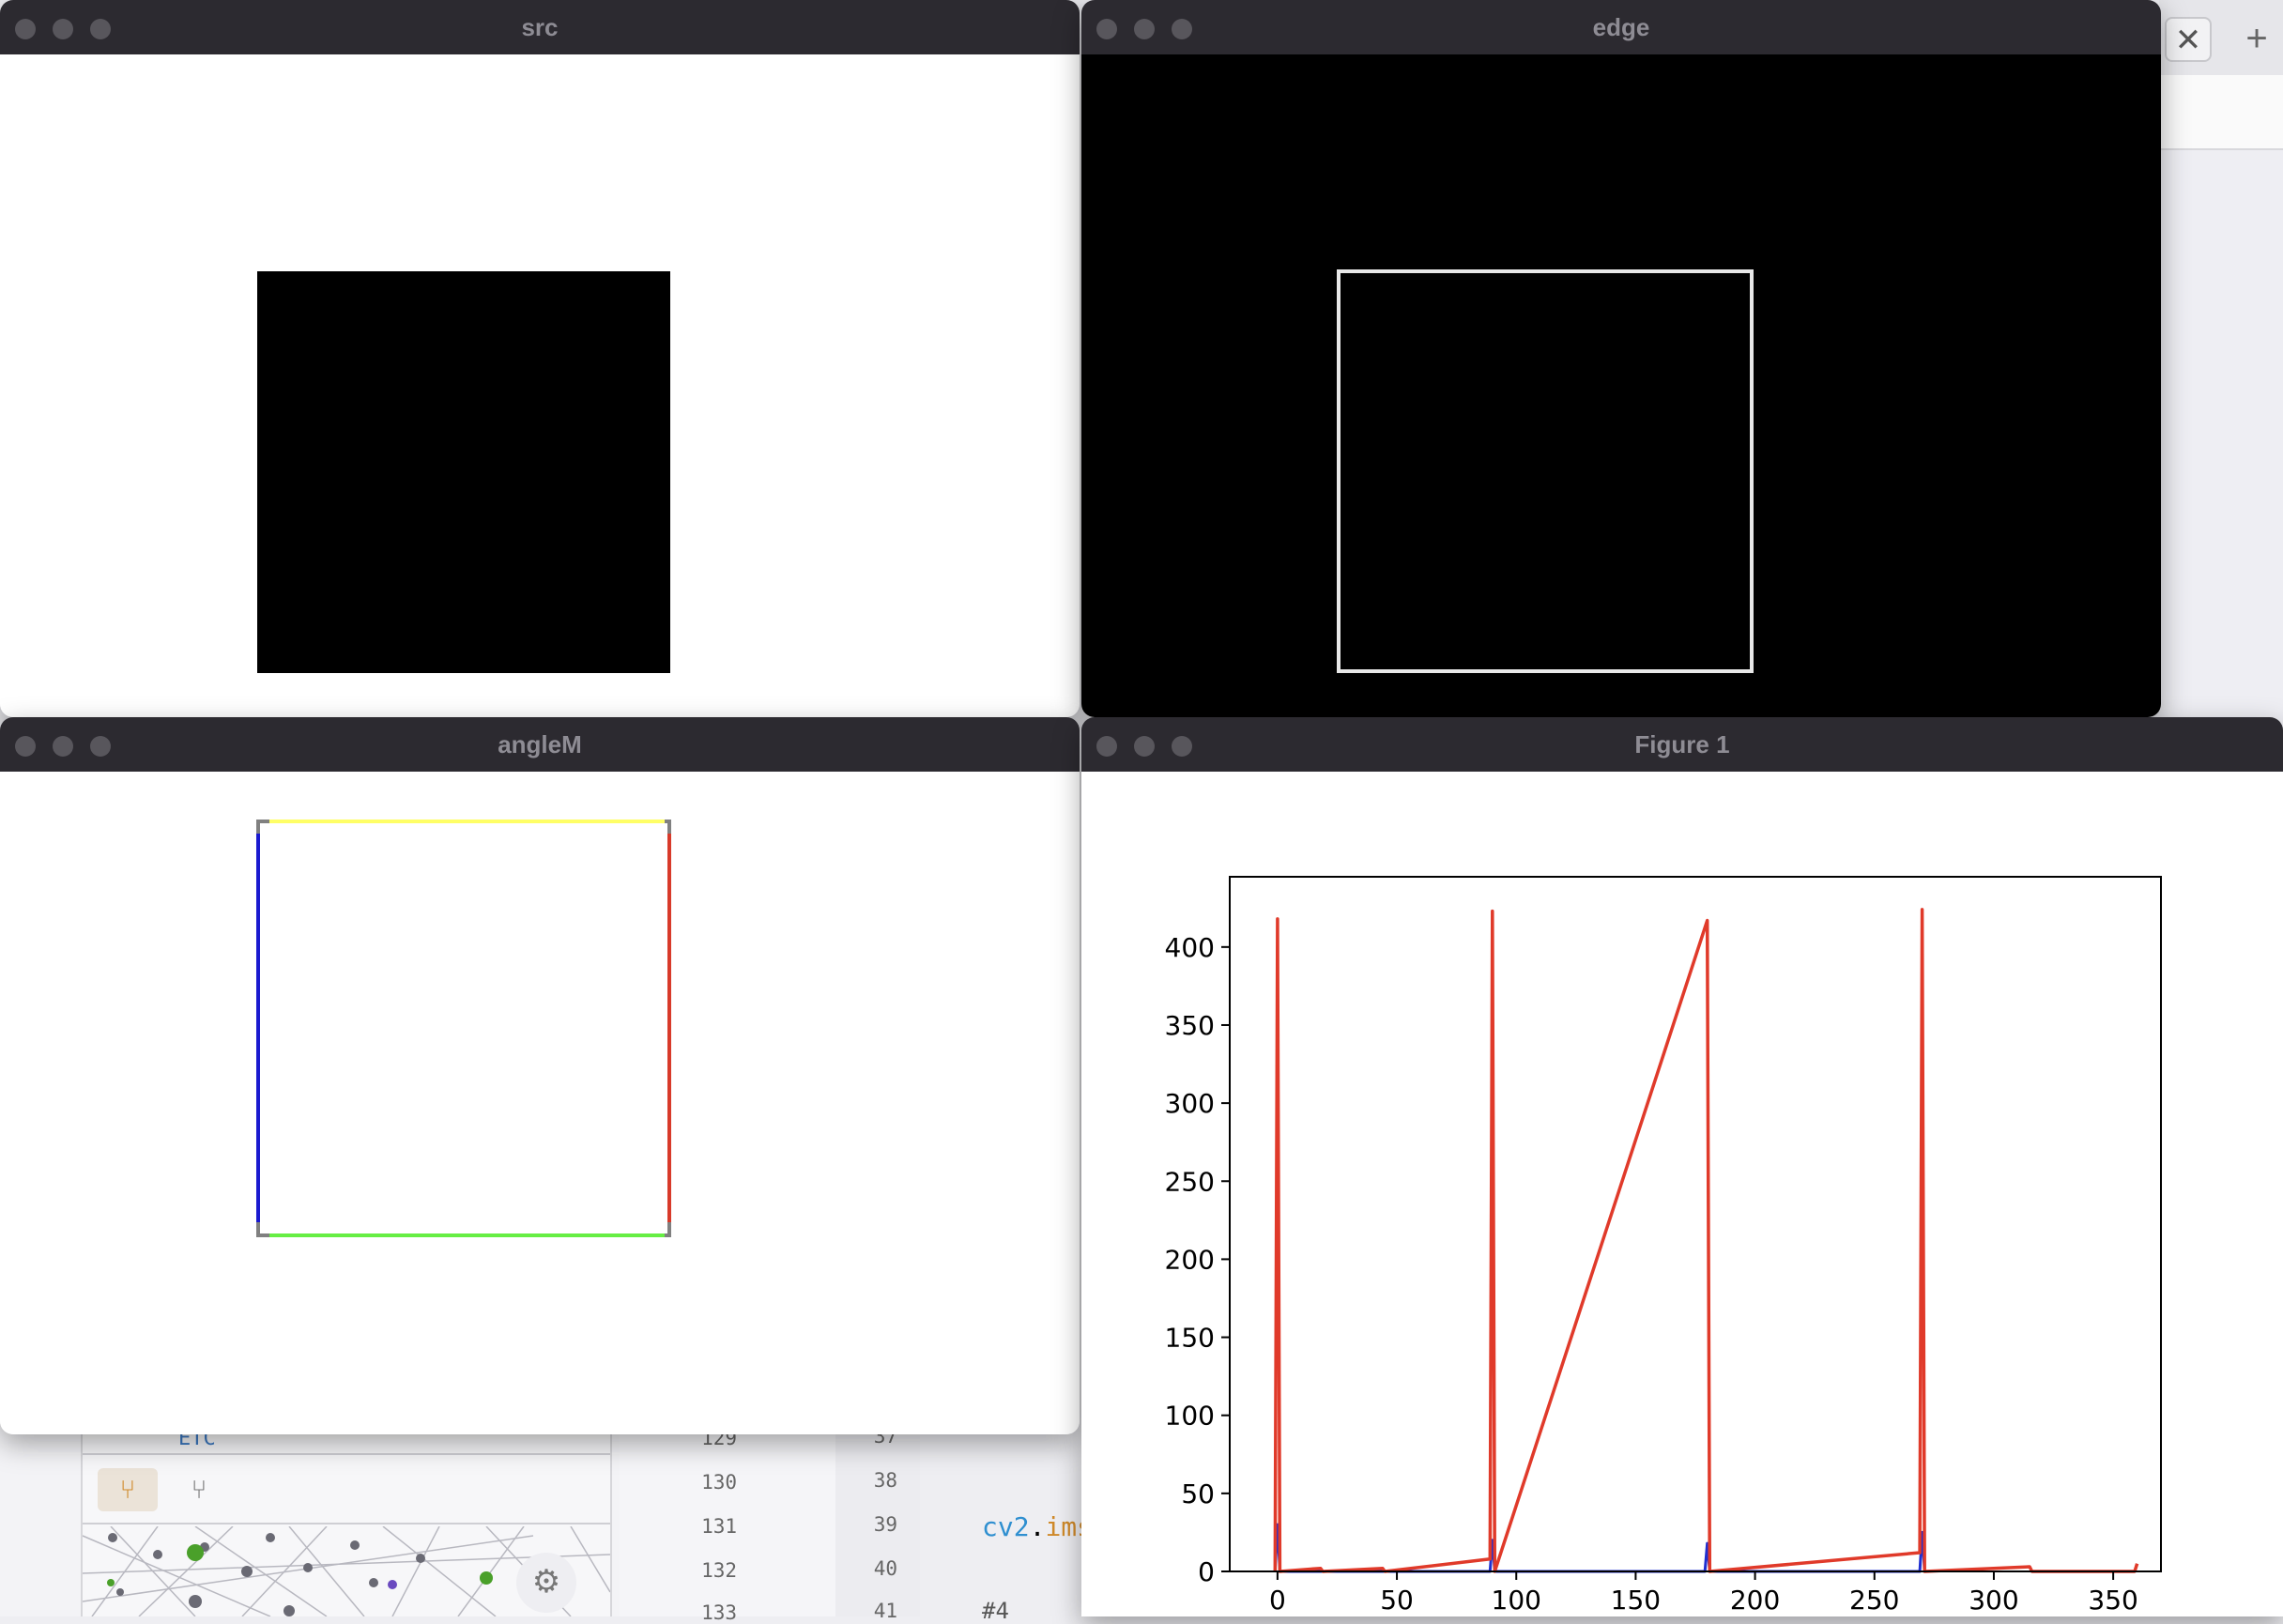 The width and height of the screenshot is (2283, 1624). Describe the element at coordinates (463, 1028) in the screenshot. I see `angle-map` at that location.